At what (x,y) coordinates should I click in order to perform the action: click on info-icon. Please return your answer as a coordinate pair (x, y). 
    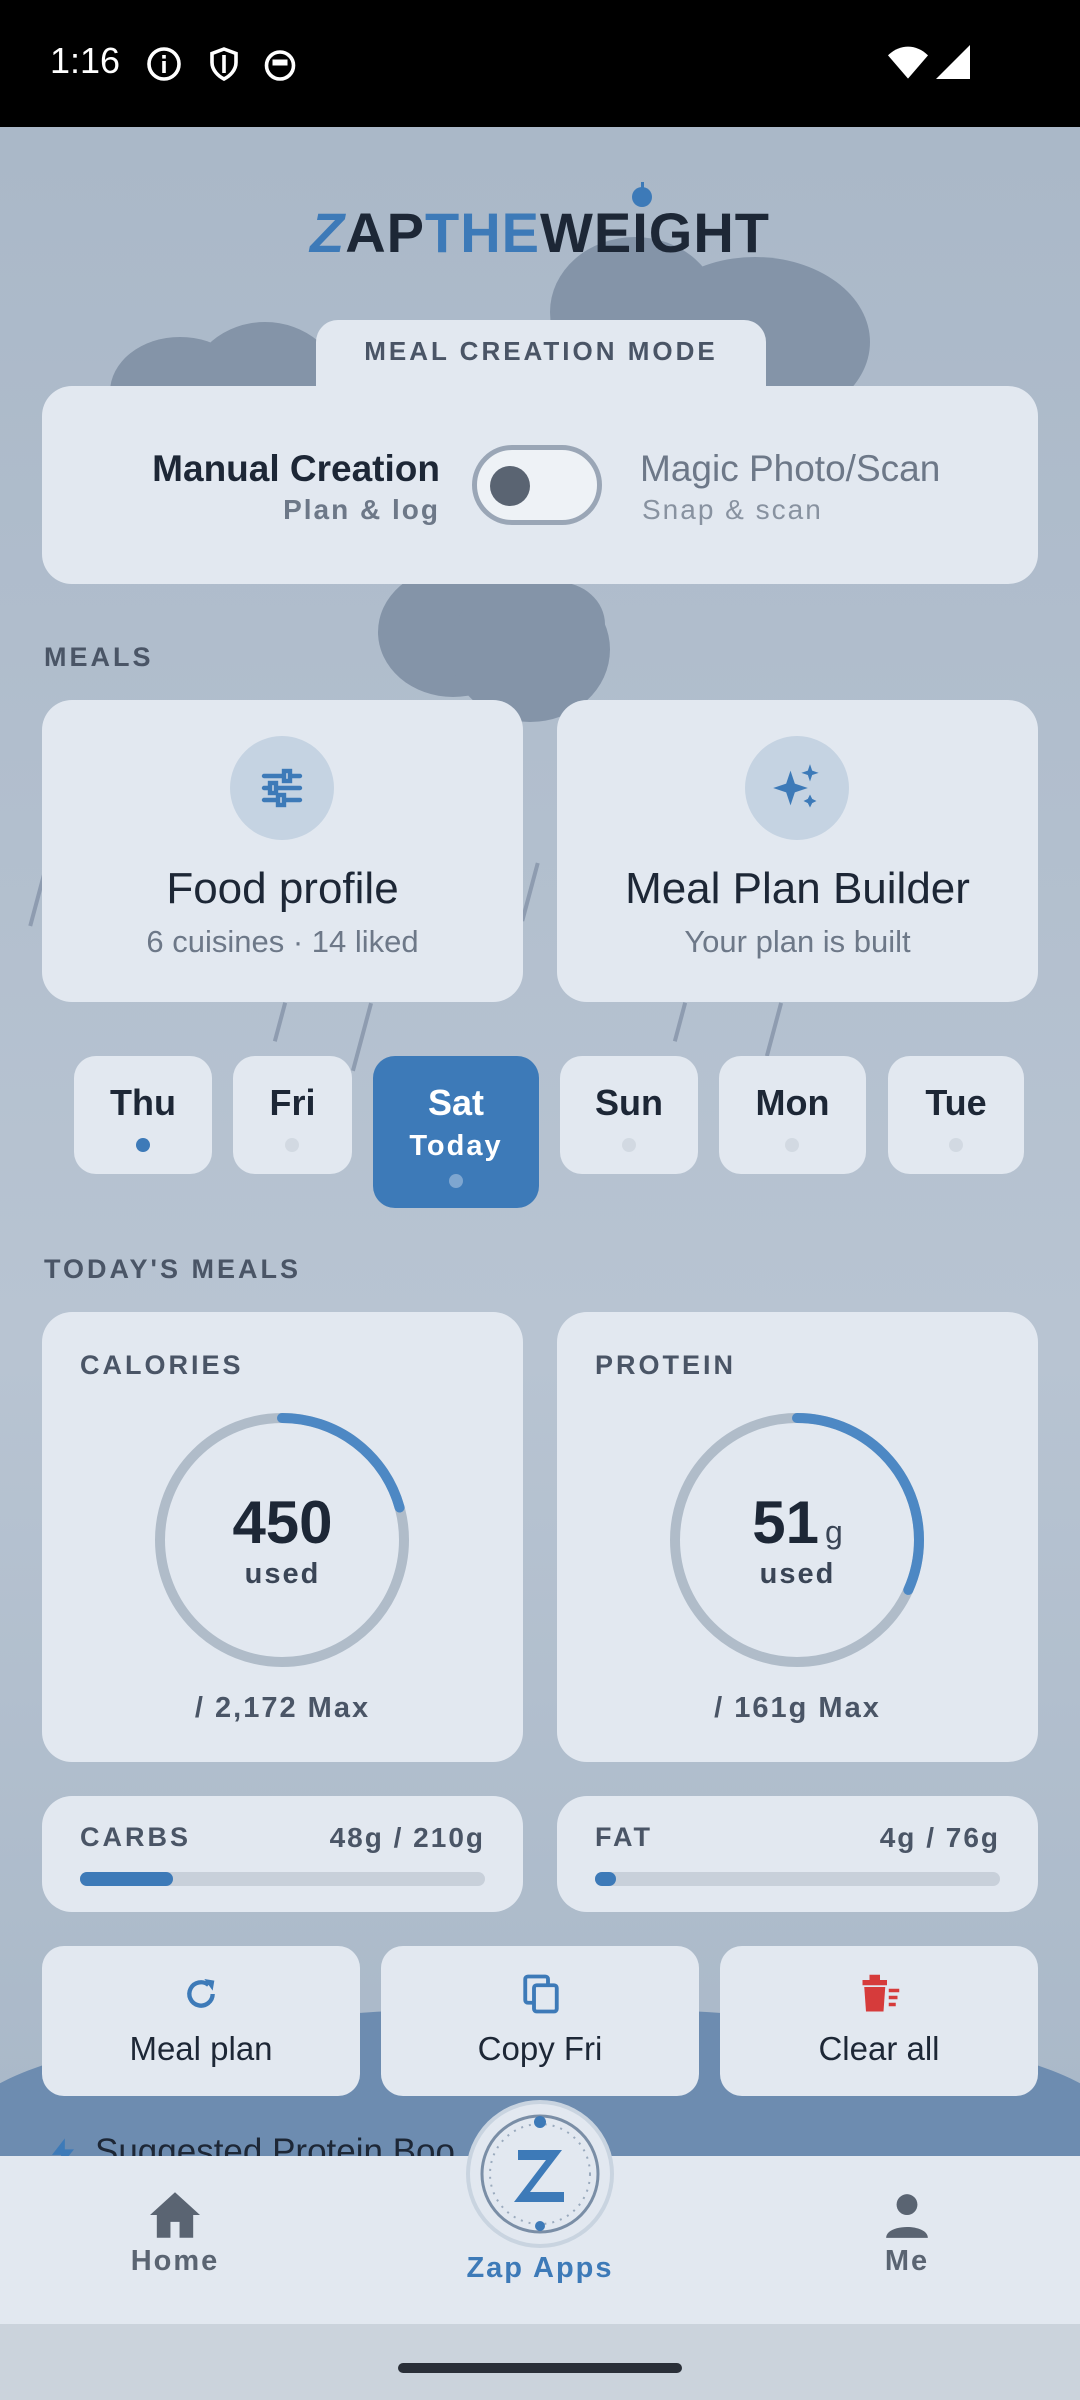
    Looking at the image, I should click on (164, 64).